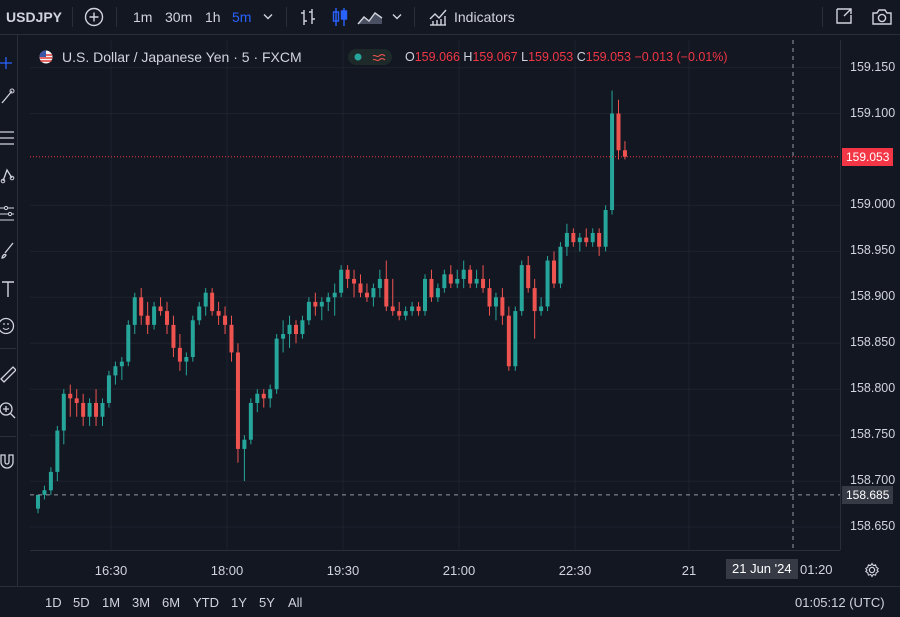 This screenshot has width=900, height=617. What do you see at coordinates (689, 570) in the screenshot?
I see `time-tick-label: 21` at bounding box center [689, 570].